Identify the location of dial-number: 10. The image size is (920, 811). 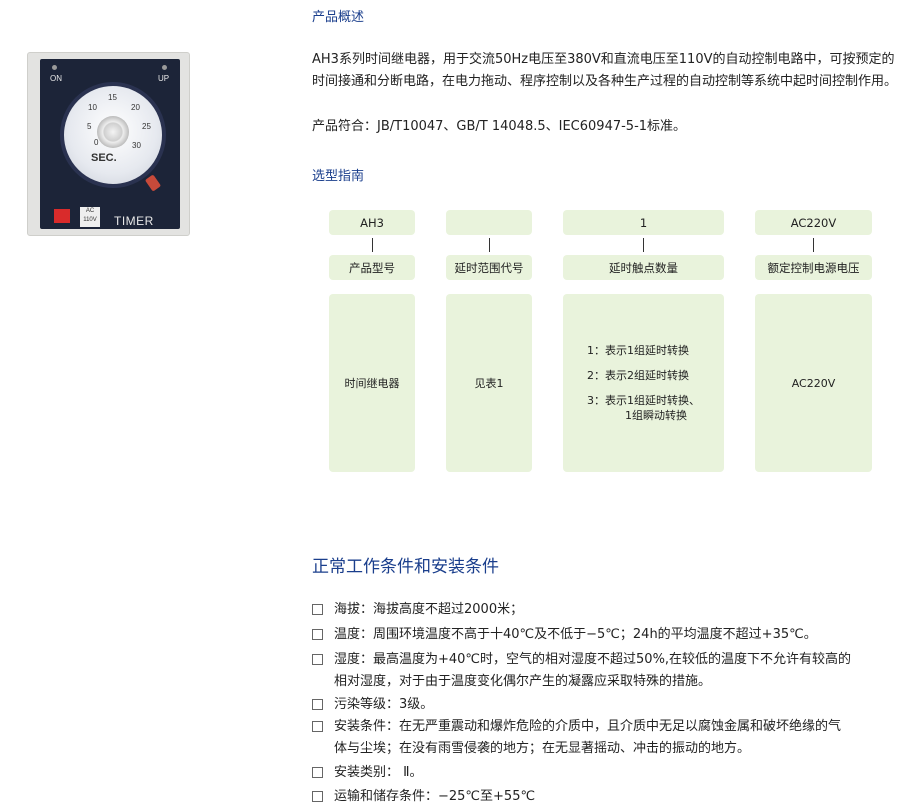
(92, 107).